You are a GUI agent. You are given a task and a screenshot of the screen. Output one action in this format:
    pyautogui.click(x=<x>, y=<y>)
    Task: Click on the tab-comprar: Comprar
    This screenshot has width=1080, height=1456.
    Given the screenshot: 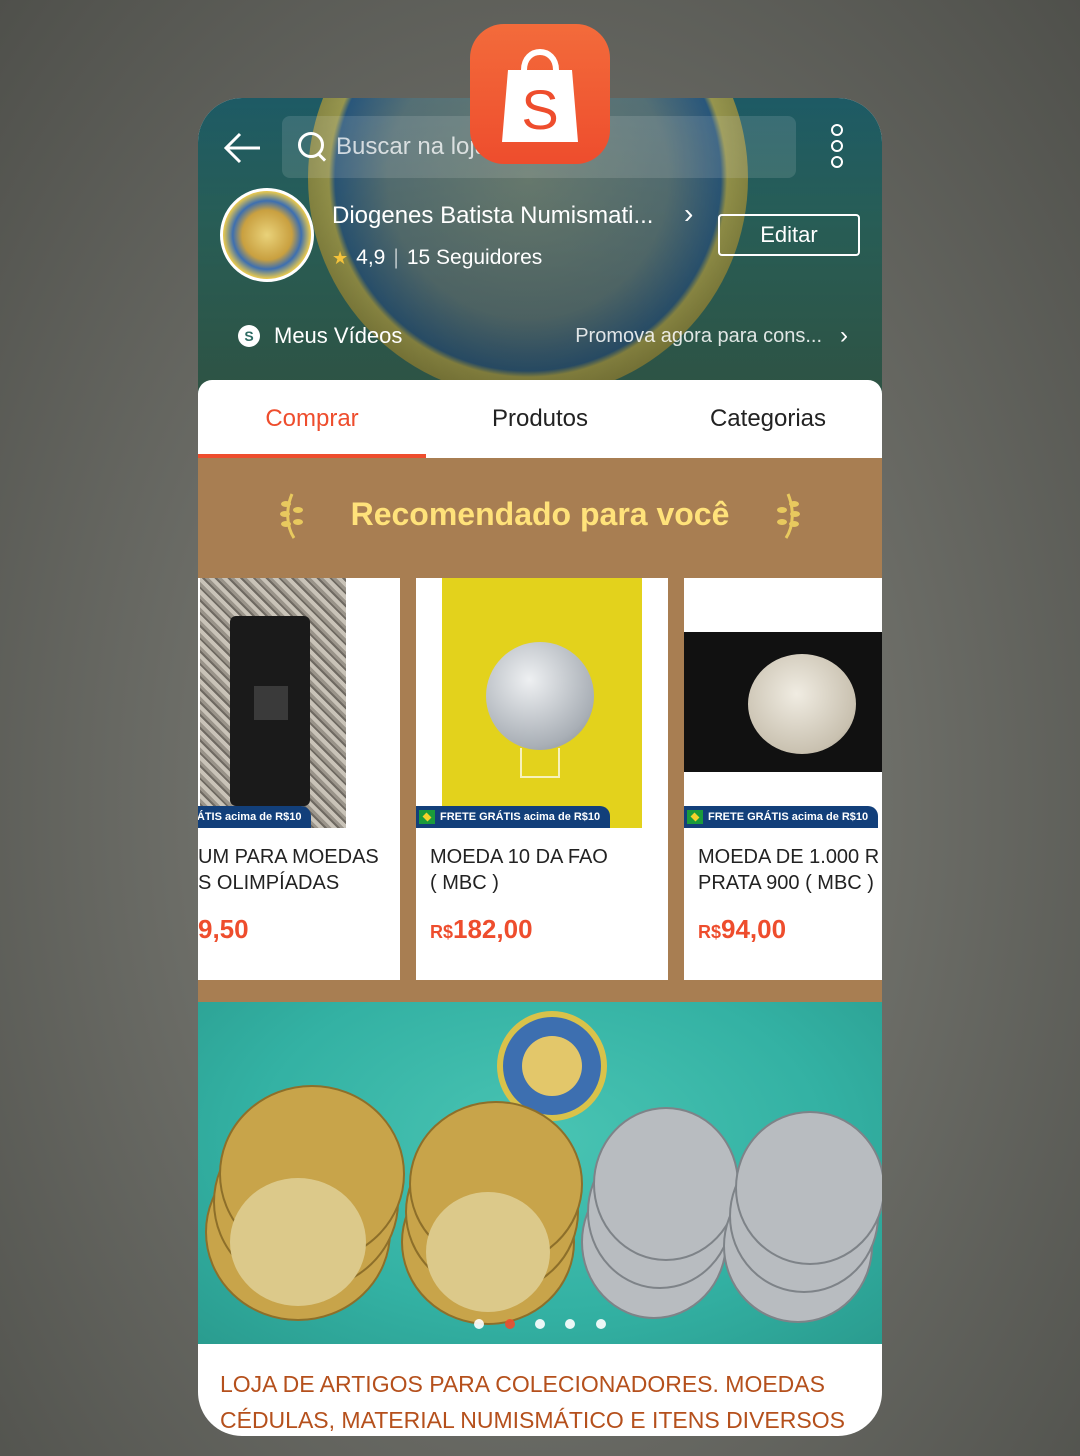 What is the action you would take?
    pyautogui.click(x=312, y=419)
    